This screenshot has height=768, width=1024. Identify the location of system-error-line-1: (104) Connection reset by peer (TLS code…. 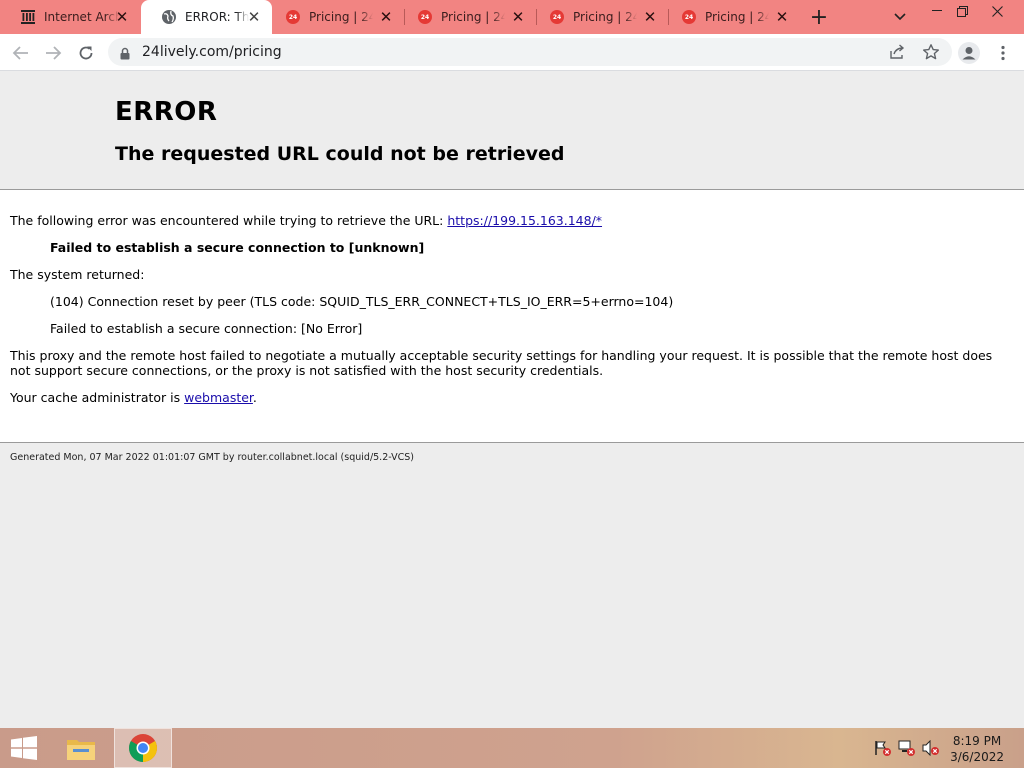
(362, 301).